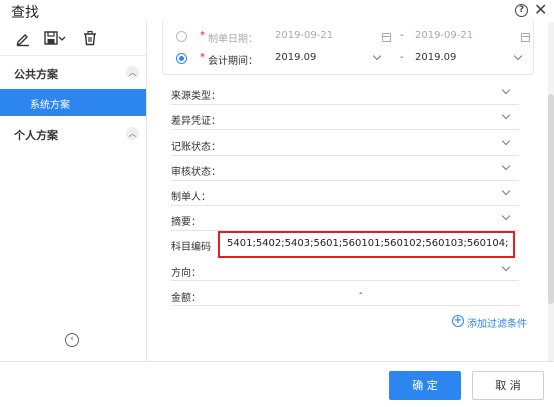 The width and height of the screenshot is (554, 407). I want to click on plus-circle-icon: +, so click(458, 321).